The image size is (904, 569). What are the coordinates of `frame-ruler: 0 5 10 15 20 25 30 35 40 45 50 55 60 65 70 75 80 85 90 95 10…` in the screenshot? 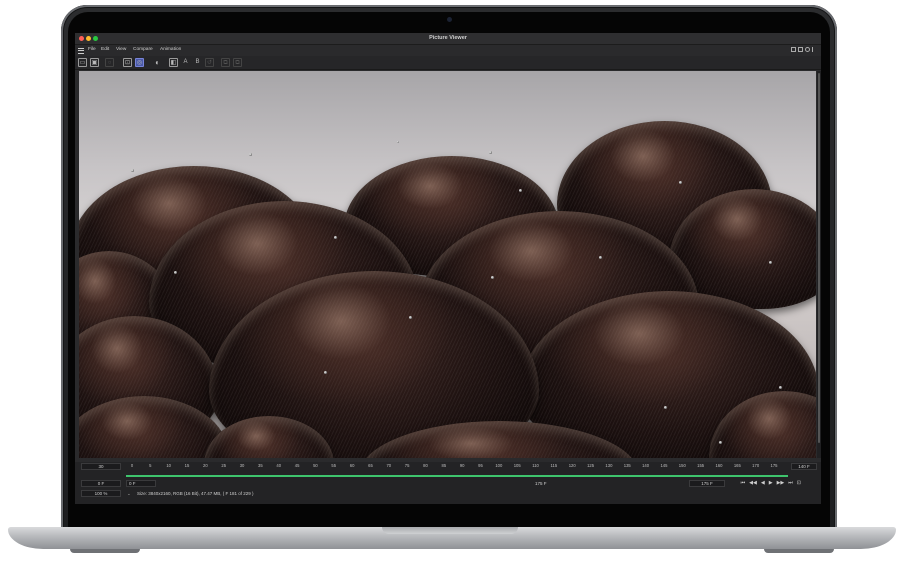 It's located at (457, 466).